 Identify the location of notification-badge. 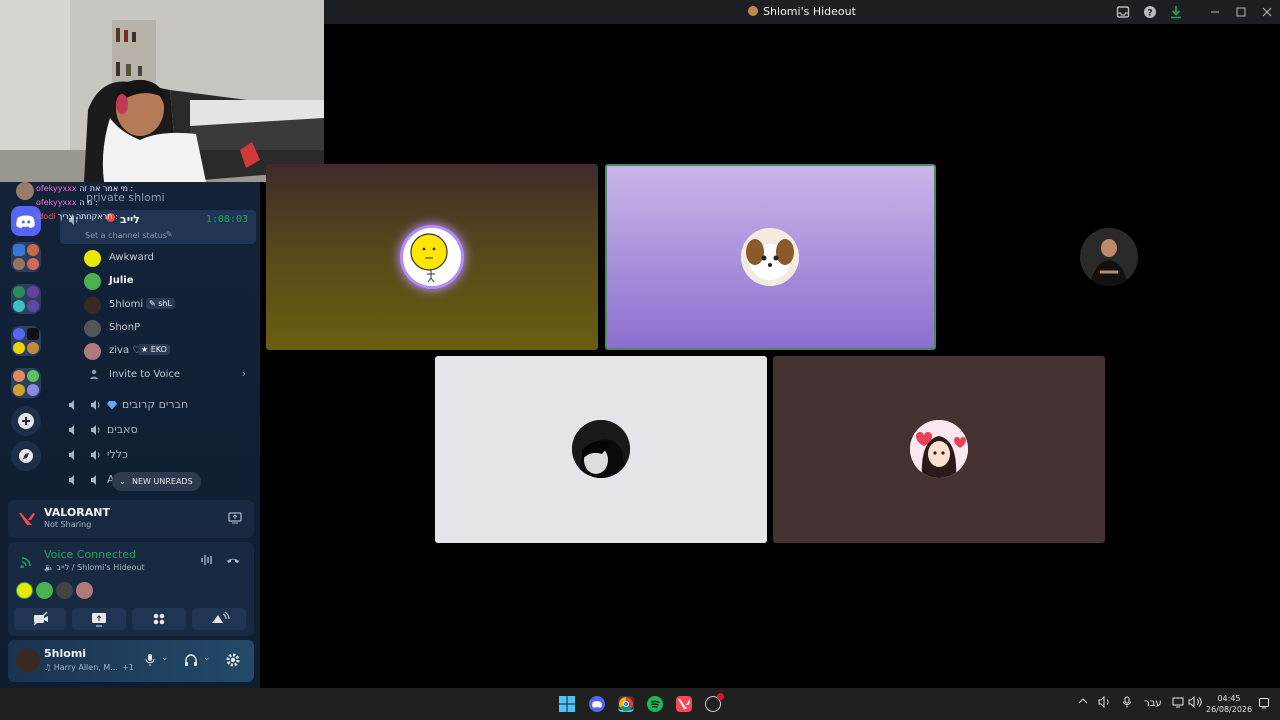
(720, 696).